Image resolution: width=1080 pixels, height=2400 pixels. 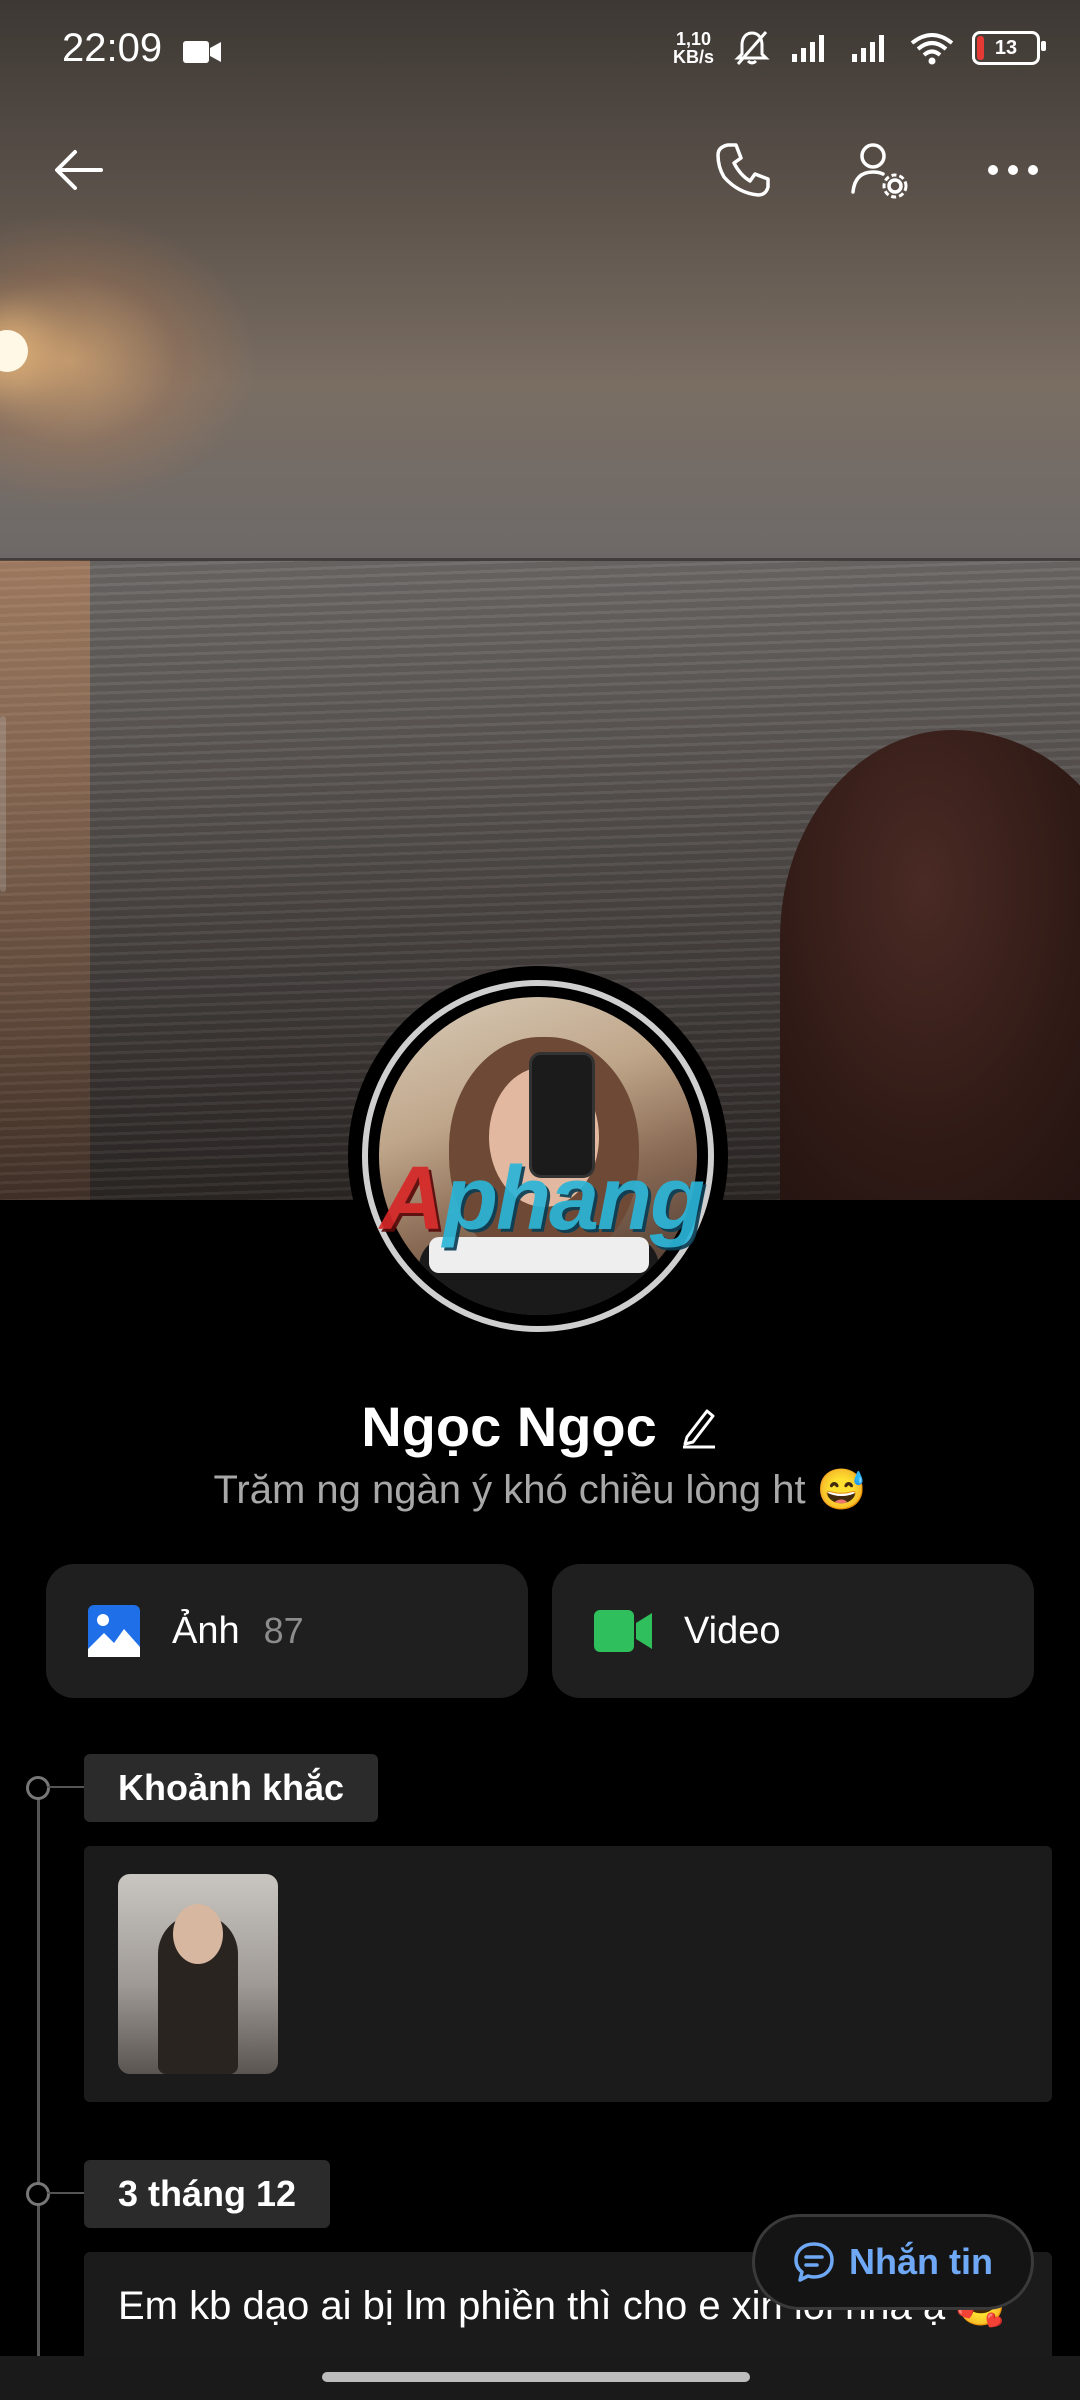 I want to click on battery-level, so click(x=980, y=48).